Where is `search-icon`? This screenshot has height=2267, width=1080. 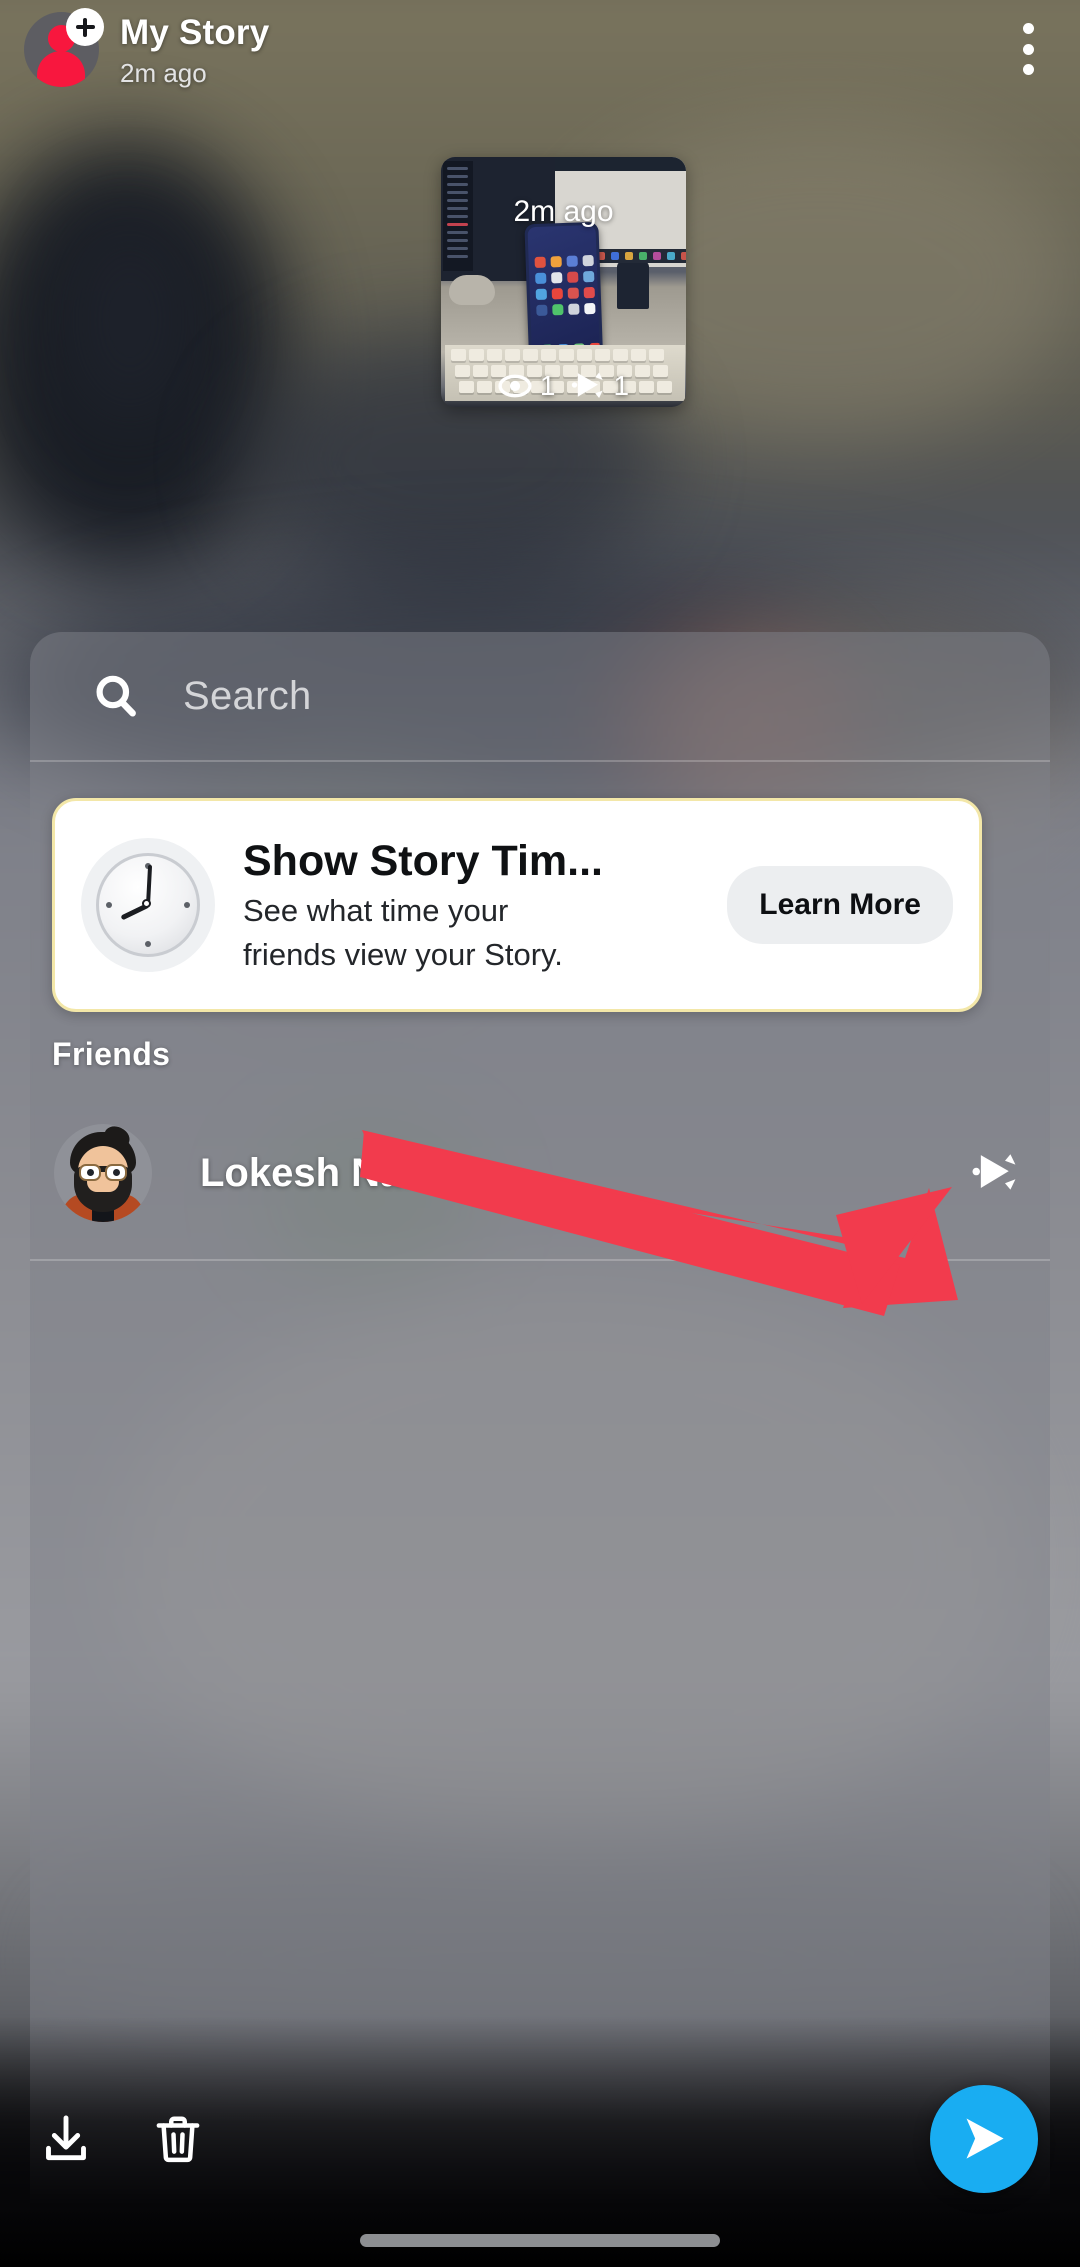 search-icon is located at coordinates (116, 696).